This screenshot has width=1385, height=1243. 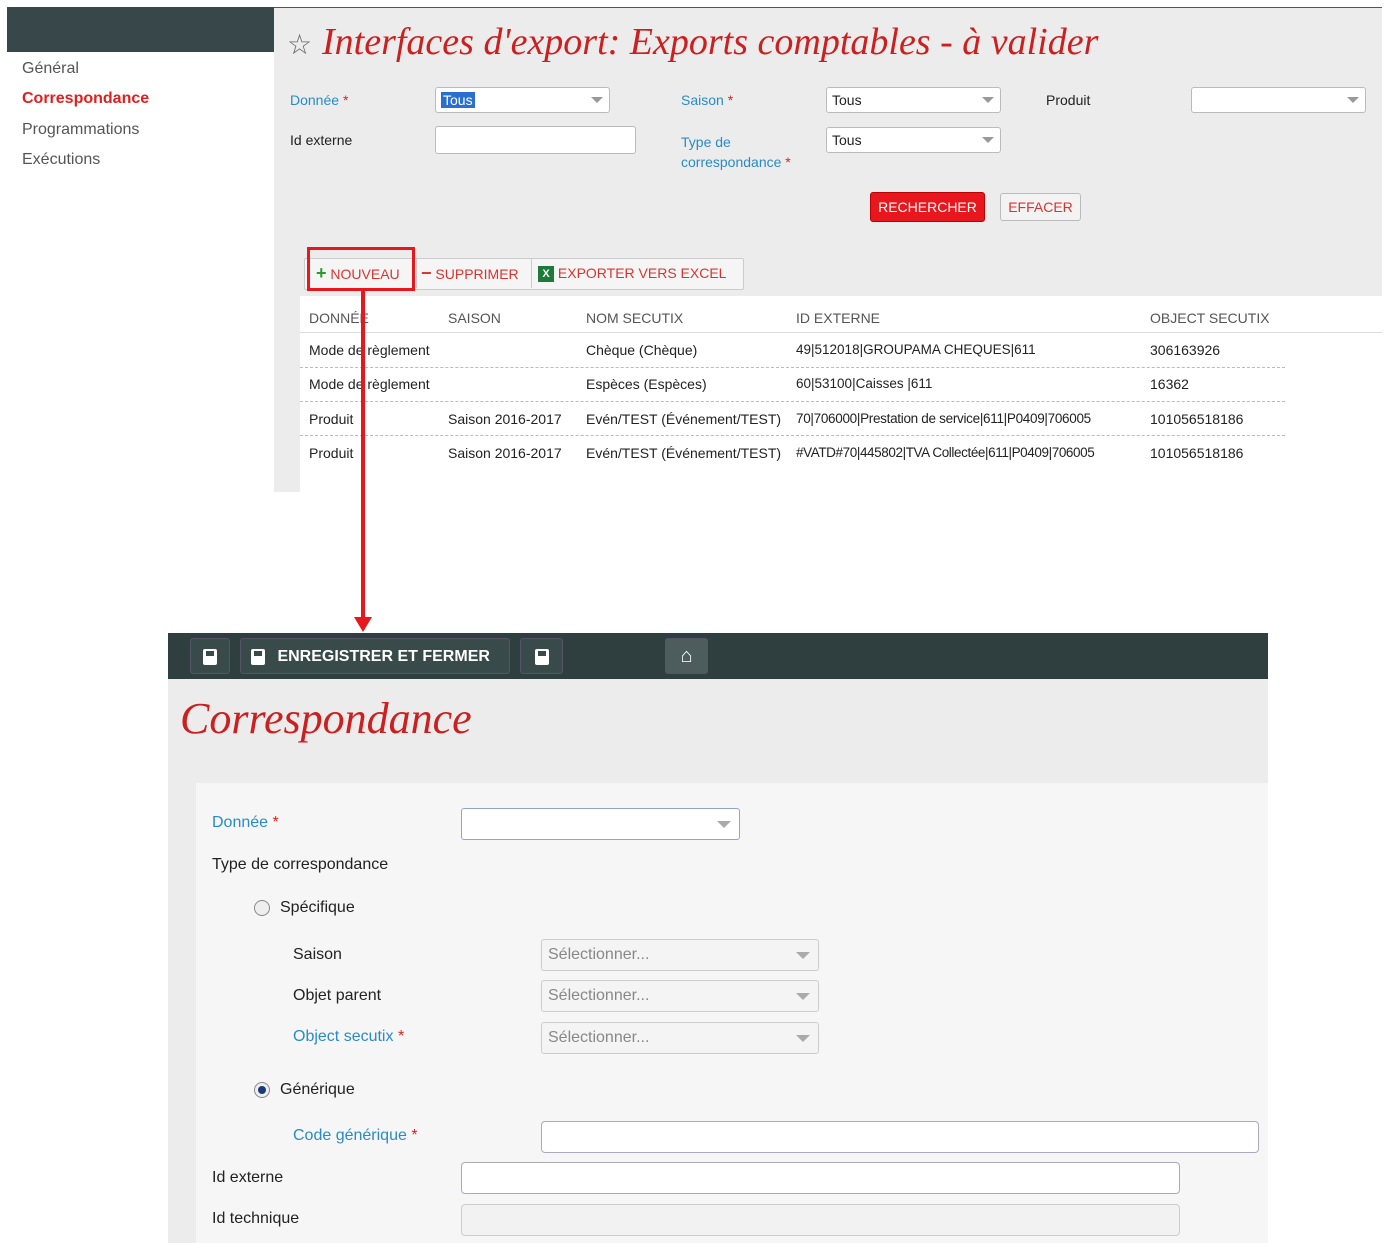 What do you see at coordinates (245, 822) in the screenshot?
I see `donnee-label: Donnée *` at bounding box center [245, 822].